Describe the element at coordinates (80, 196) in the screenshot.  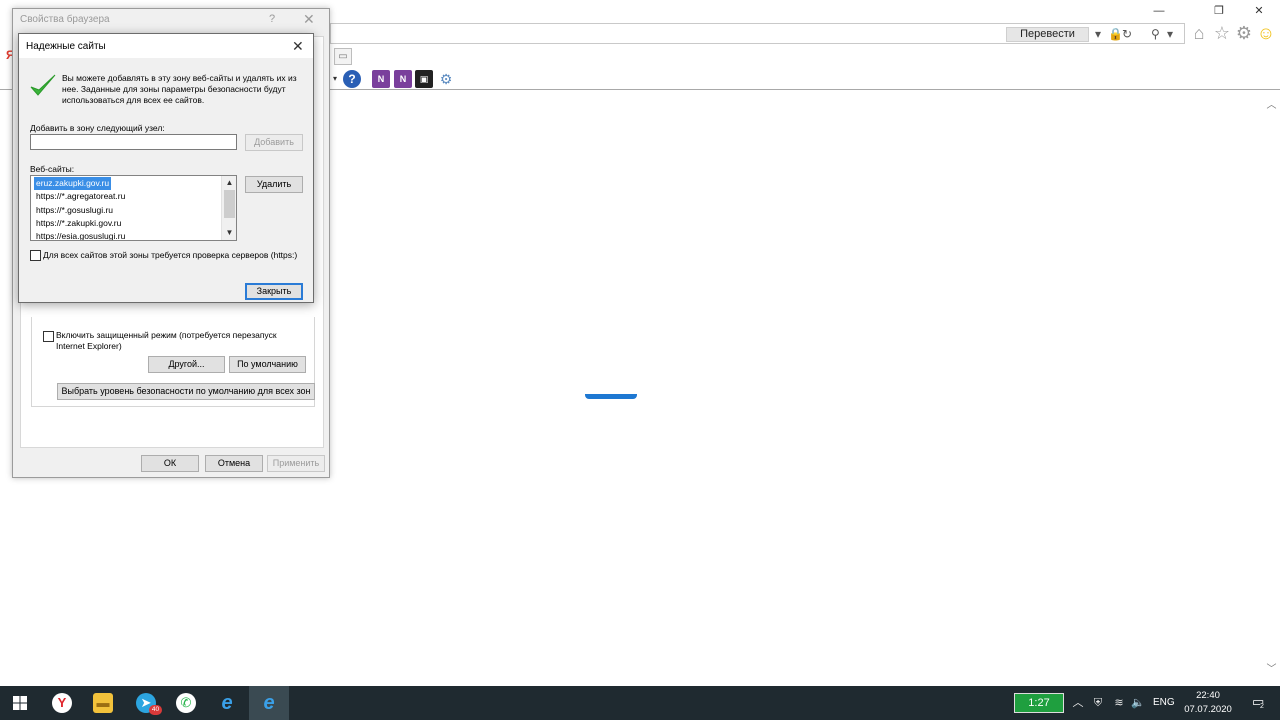
I see `list-item: https://*.agregatoreat.ru` at that location.